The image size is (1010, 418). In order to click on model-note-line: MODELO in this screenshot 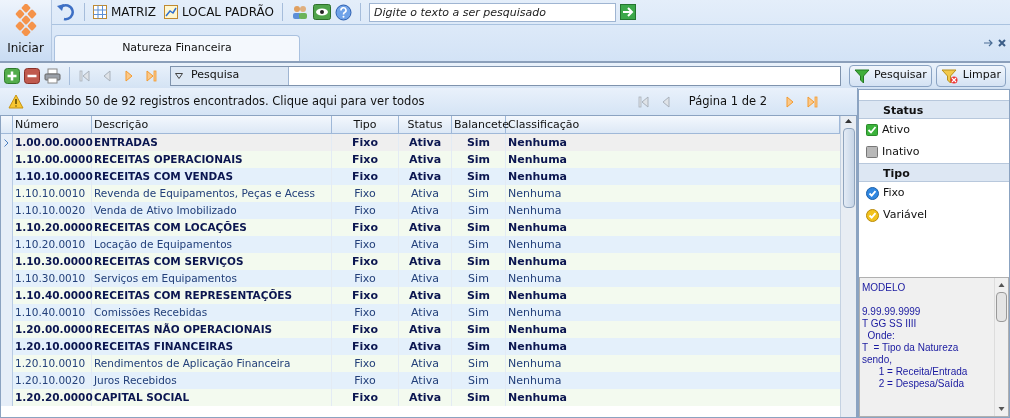, I will do `click(884, 288)`.